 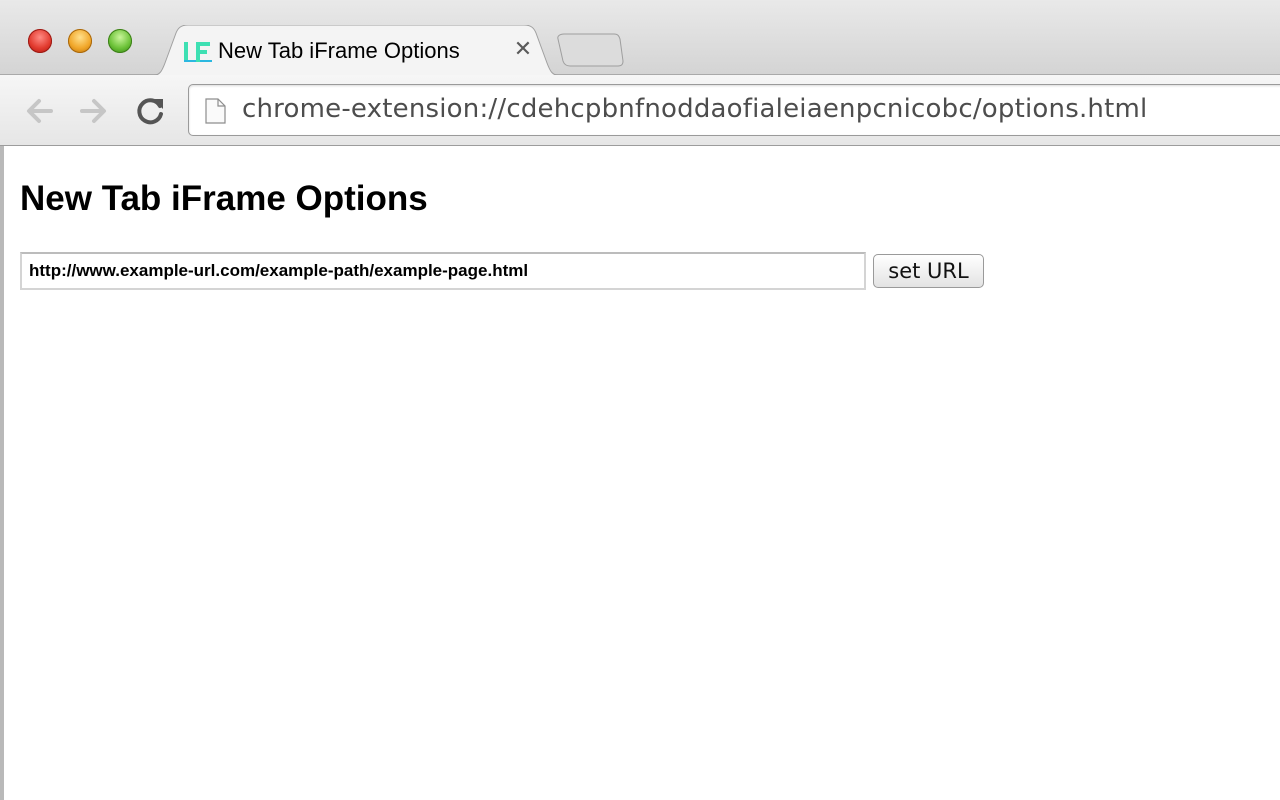 What do you see at coordinates (640, 38) in the screenshot?
I see `tab-strip: New Tab iFrame Options ✕` at bounding box center [640, 38].